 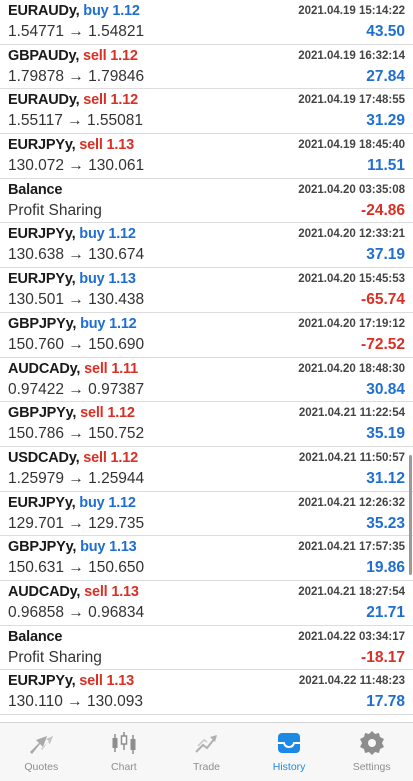 What do you see at coordinates (351, 279) in the screenshot?
I see `deal-time: 2021.04.20 15:45:53` at bounding box center [351, 279].